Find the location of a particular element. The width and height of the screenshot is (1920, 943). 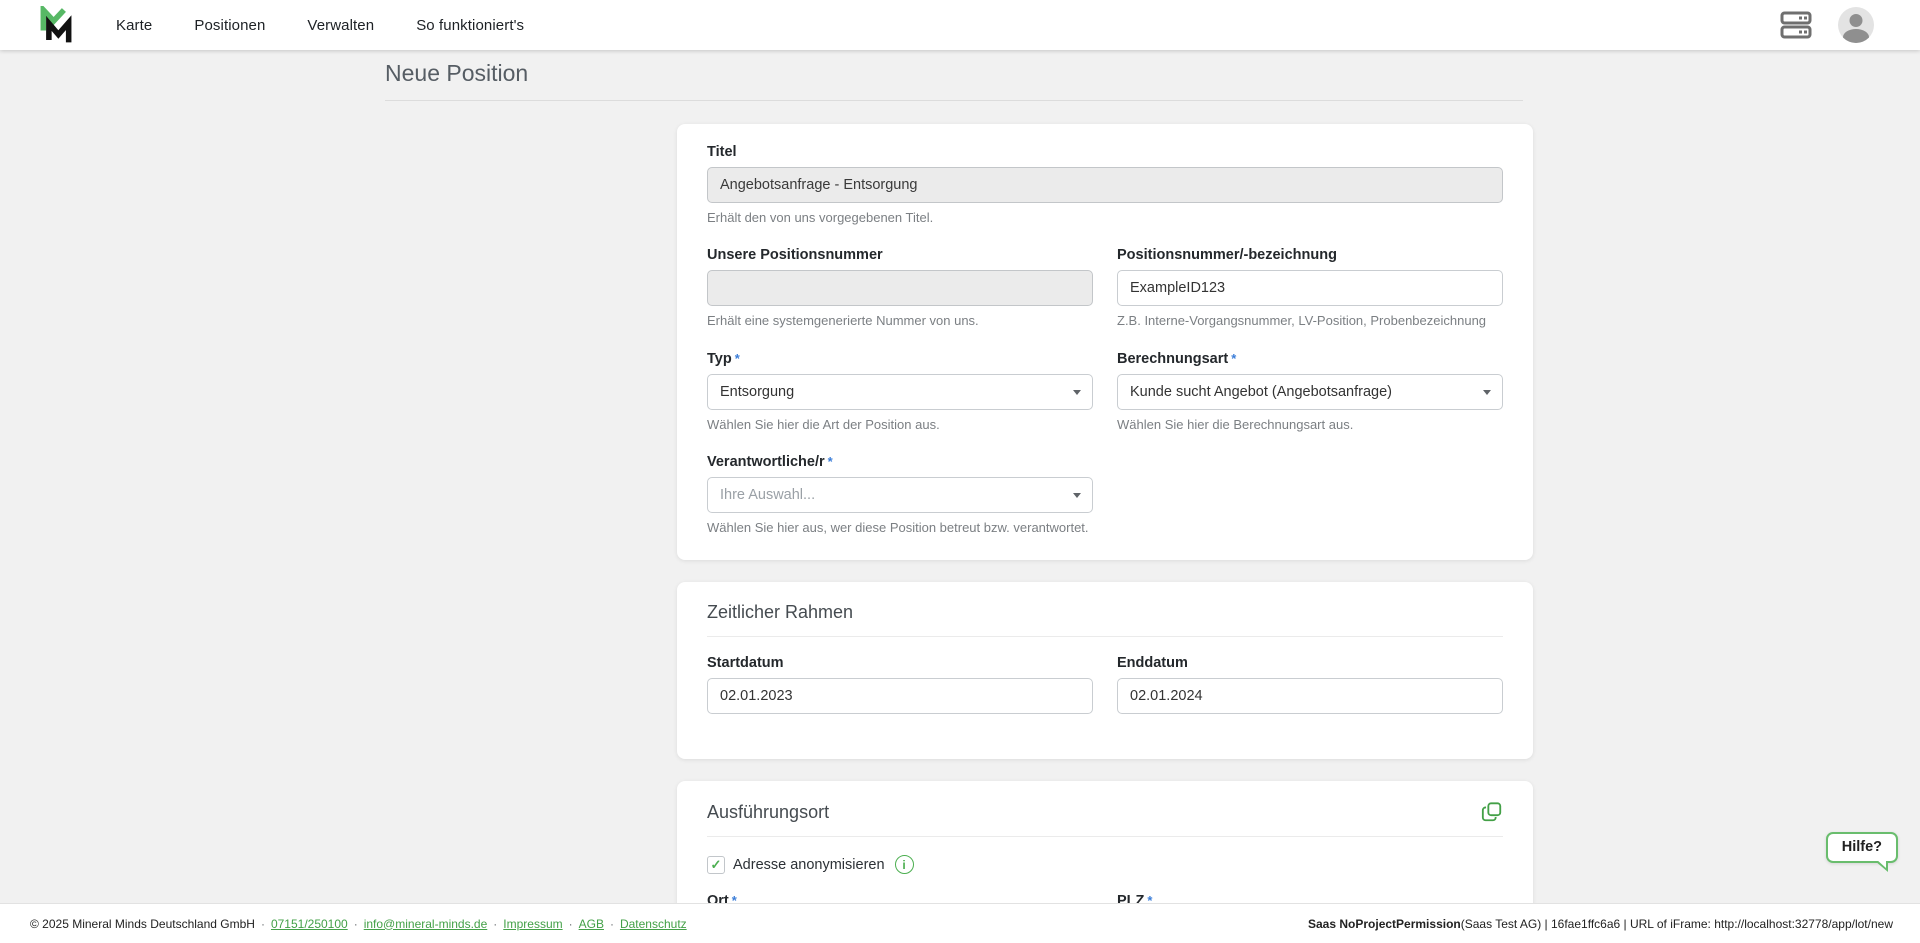

startdatum-input is located at coordinates (900, 696).